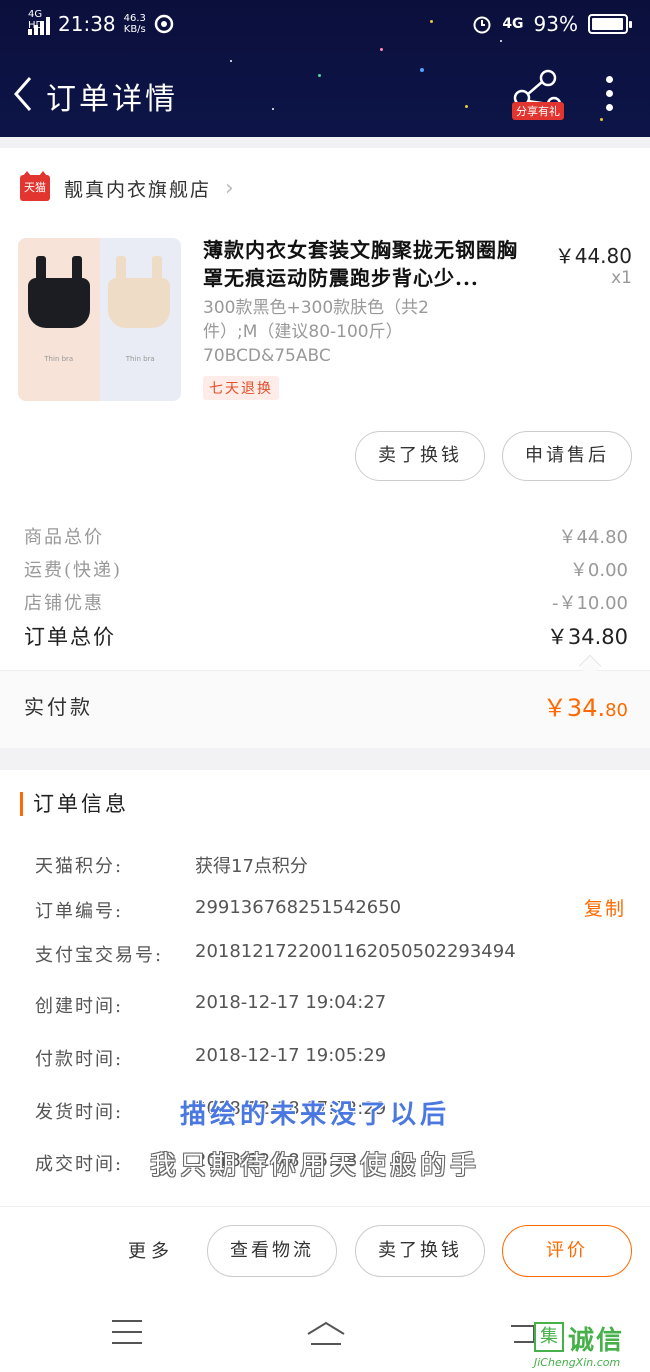  I want to click on net-speed: 46.3 KB/s, so click(134, 24).